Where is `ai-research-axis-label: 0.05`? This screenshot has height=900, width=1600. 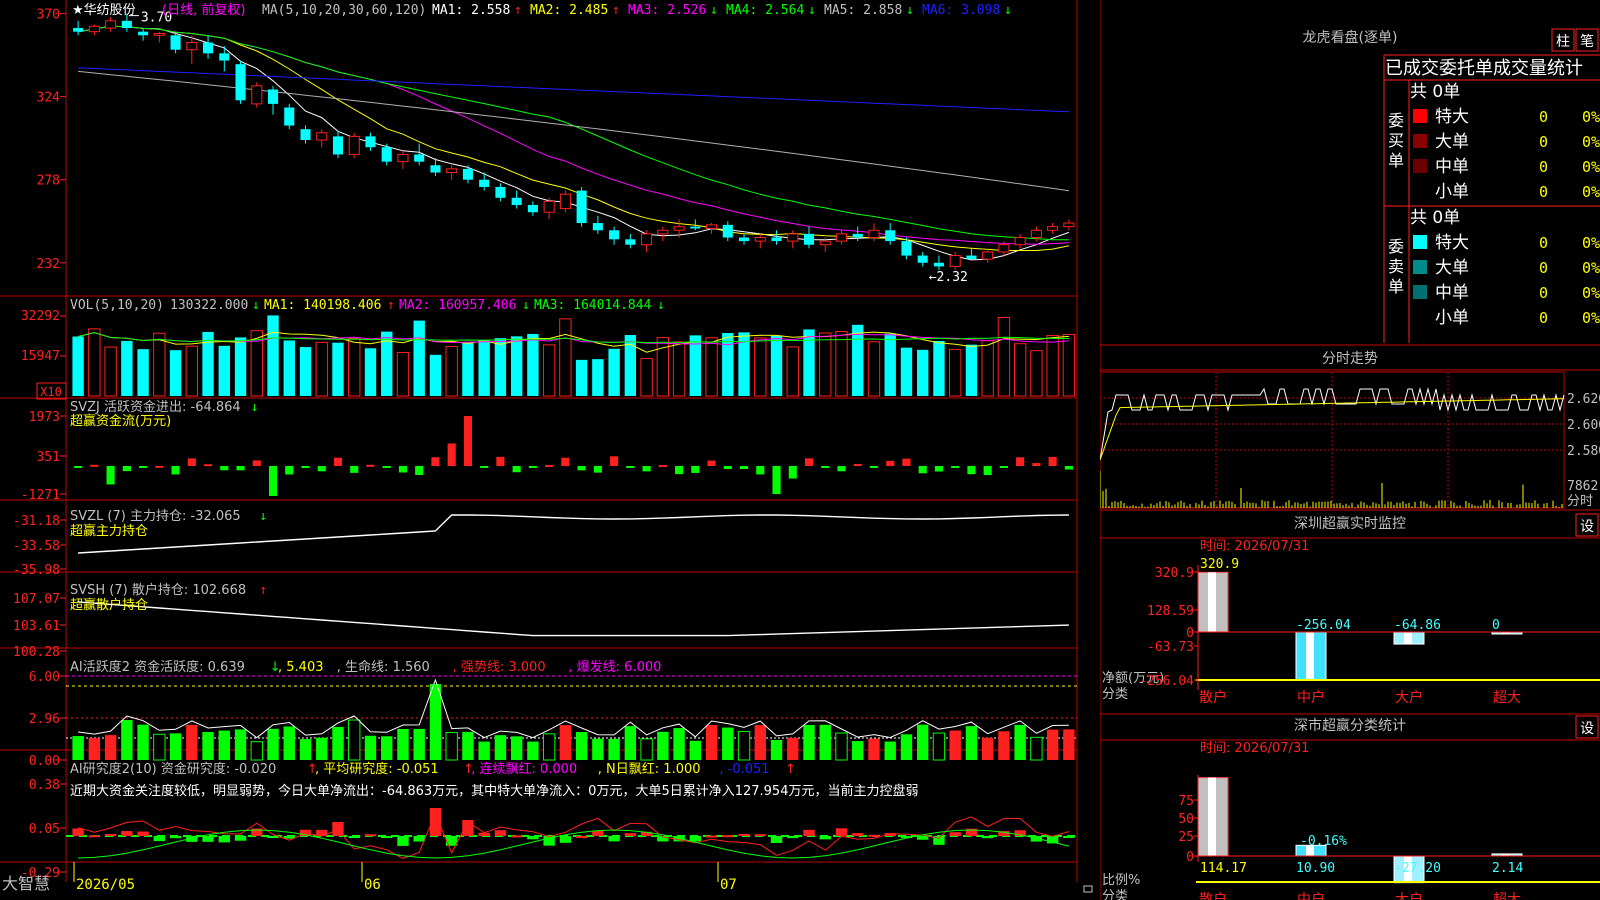 ai-research-axis-label: 0.05 is located at coordinates (44, 829).